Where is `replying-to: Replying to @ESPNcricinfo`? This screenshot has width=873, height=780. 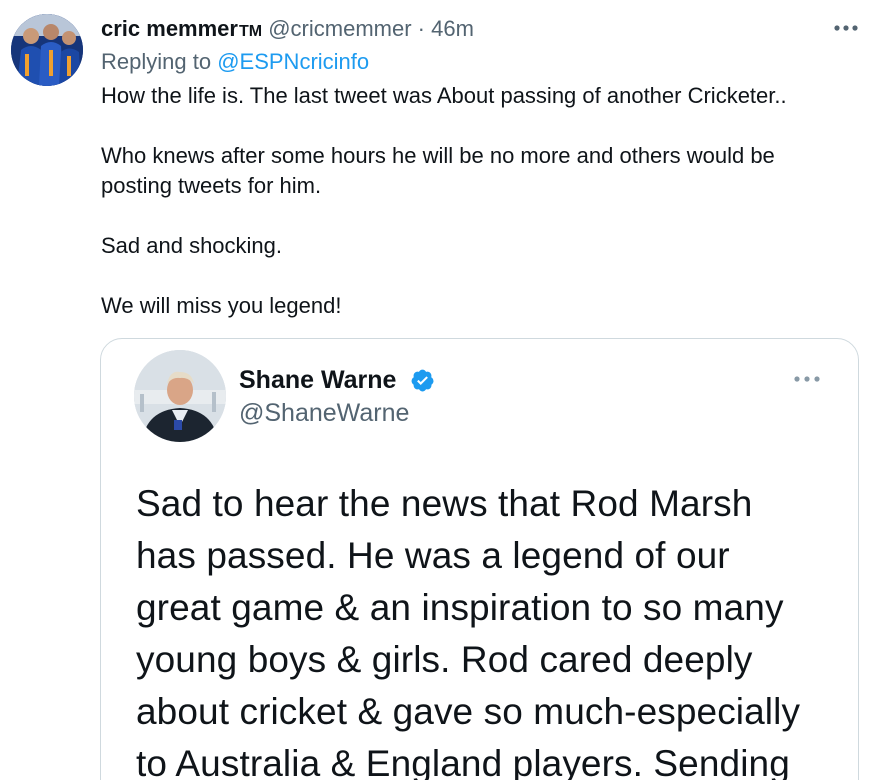 replying-to: Replying to @ESPNcricinfo is located at coordinates (235, 62).